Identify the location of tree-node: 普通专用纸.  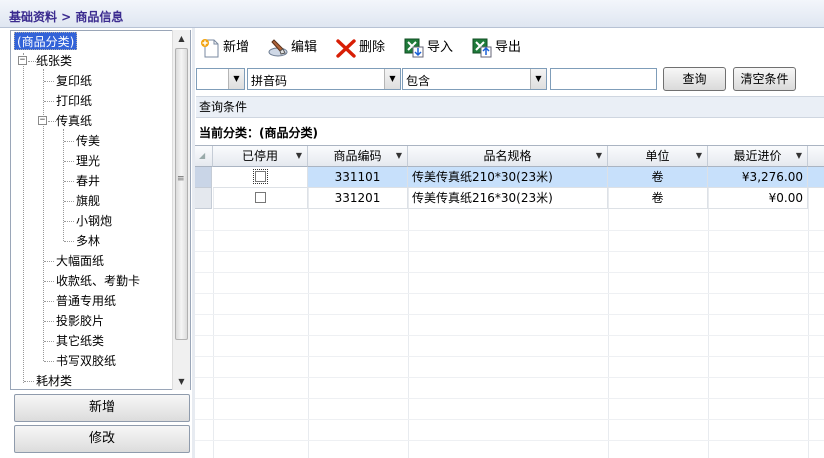
(86, 301).